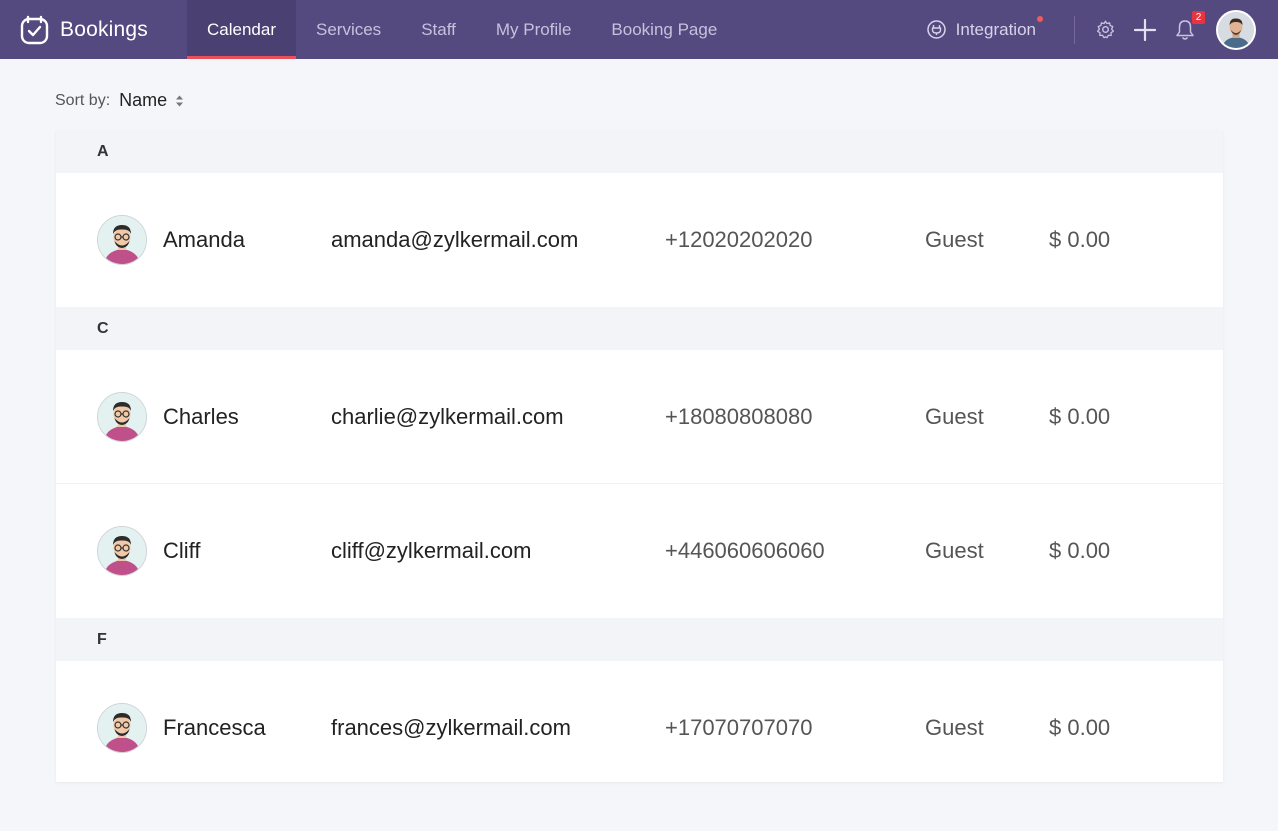 This screenshot has width=1278, height=831. What do you see at coordinates (639, 328) in the screenshot?
I see `group-header-c: C` at bounding box center [639, 328].